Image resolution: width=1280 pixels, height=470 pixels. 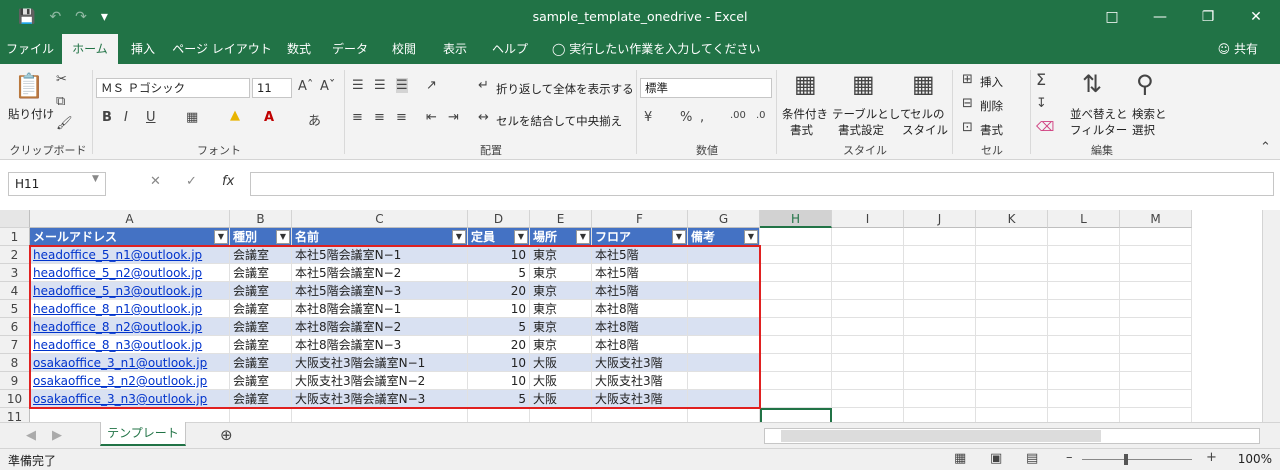 What do you see at coordinates (30, 49) in the screenshot?
I see `tab-file: ファイル` at bounding box center [30, 49].